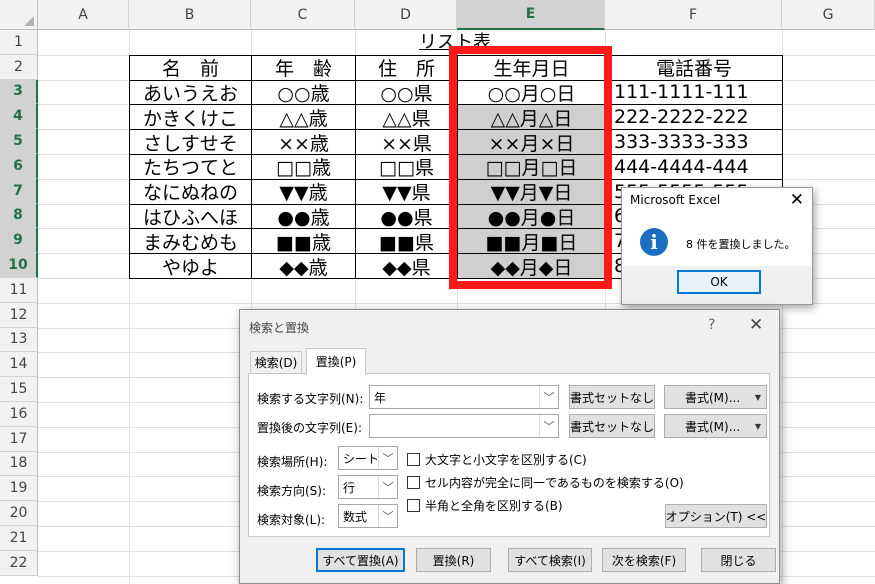 This screenshot has width=875, height=584. What do you see at coordinates (675, 200) in the screenshot?
I see `message-box-title: Microsoft Excel` at bounding box center [675, 200].